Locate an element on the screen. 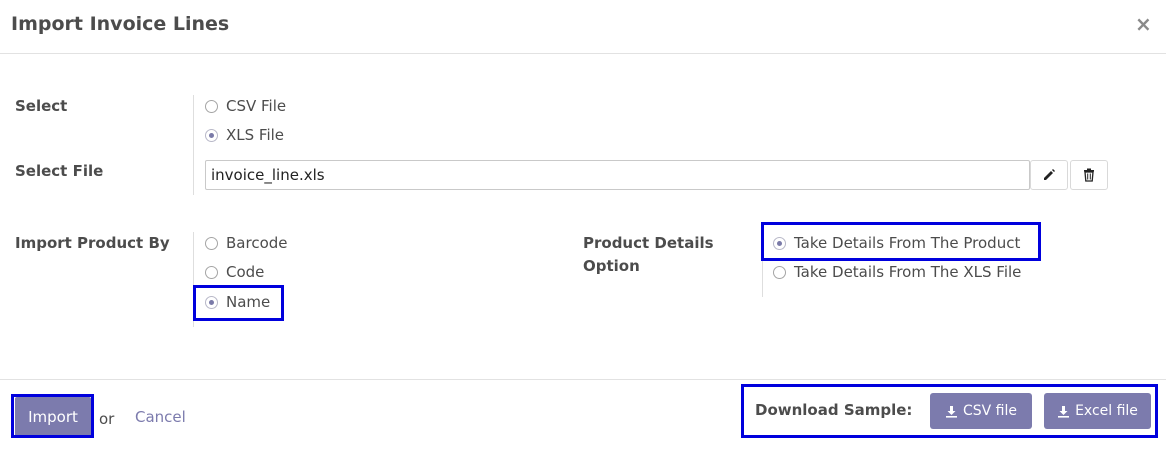  radio-xls-file: XLS File is located at coordinates (244, 135).